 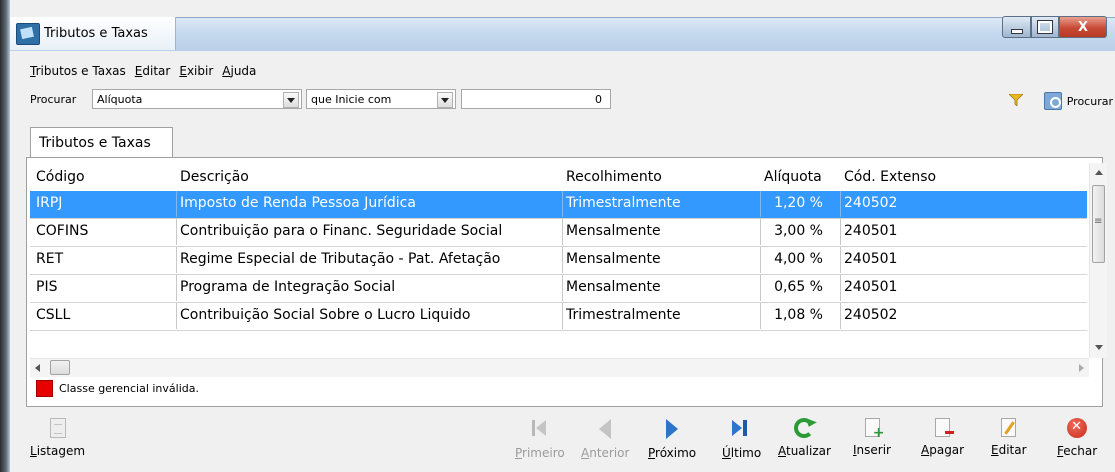 What do you see at coordinates (562, 71) in the screenshot?
I see `menu-bar: Tributos e Taxas Editar Exibir Ajuda` at bounding box center [562, 71].